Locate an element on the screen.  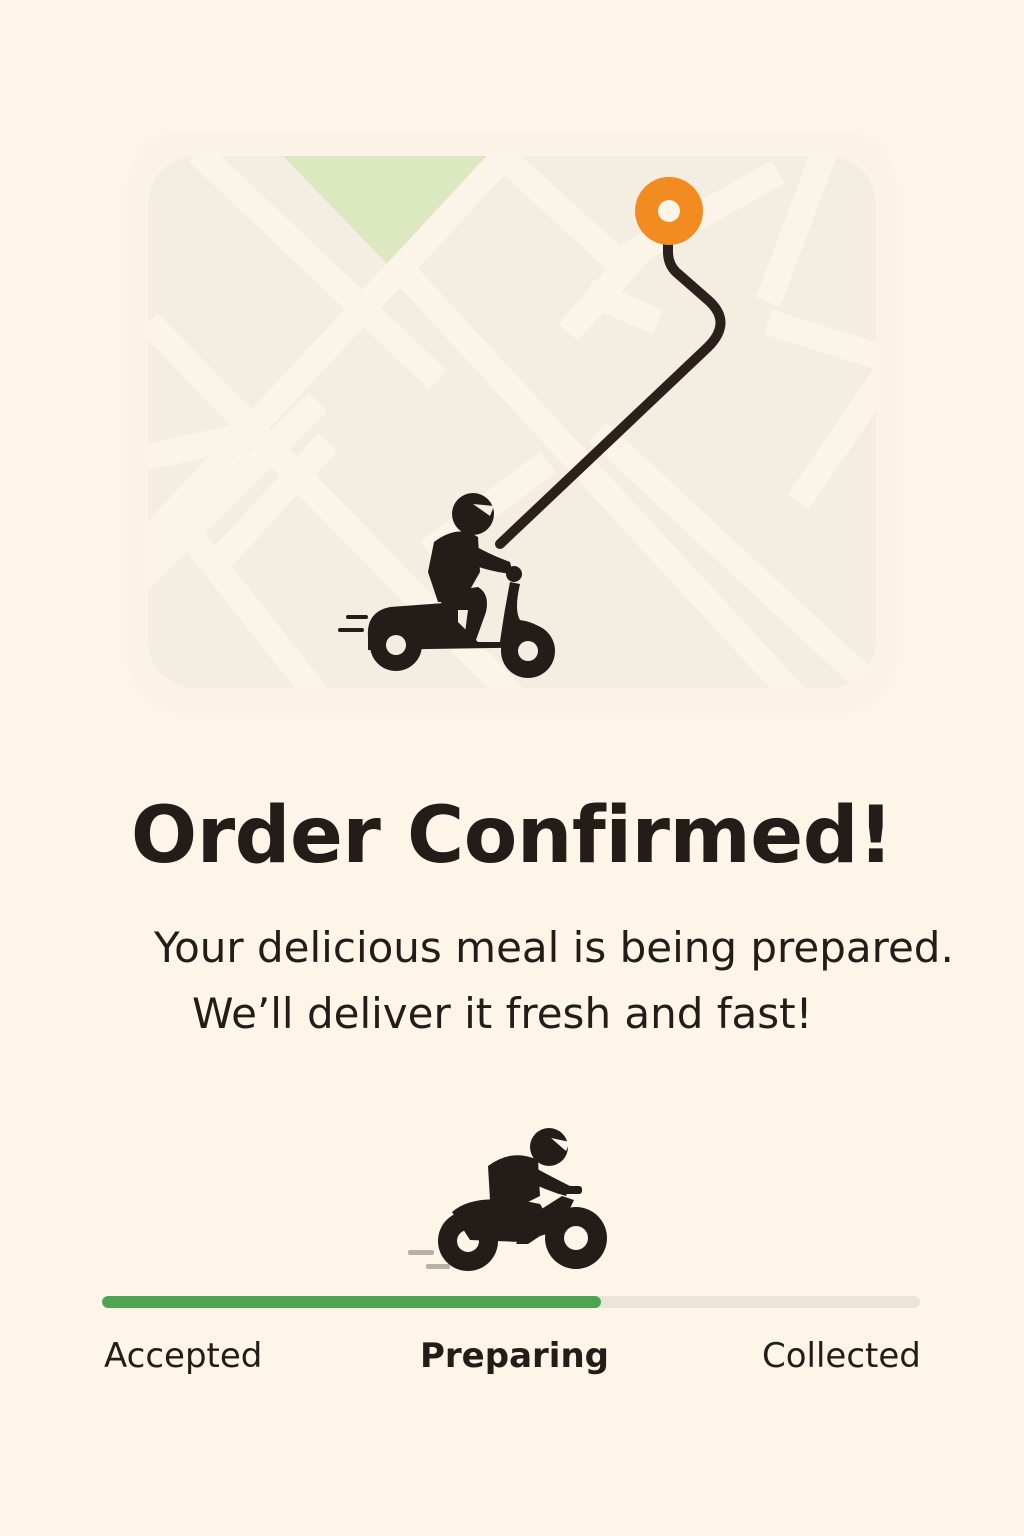
page-title: Order Confirmed! is located at coordinates (512, 836).